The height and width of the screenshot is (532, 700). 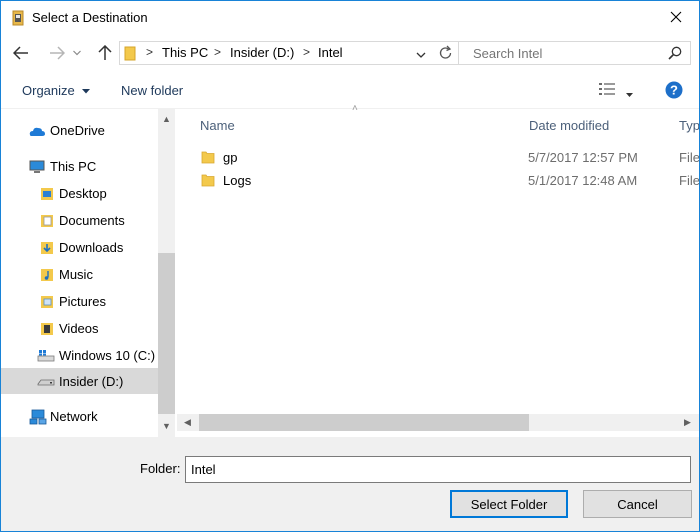 What do you see at coordinates (47, 194) in the screenshot?
I see `desktop-folder-icon` at bounding box center [47, 194].